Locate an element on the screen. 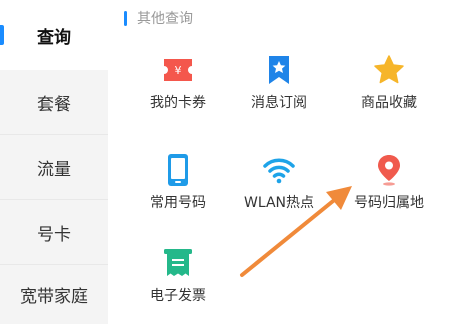 The image size is (450, 324). grid-item-label: 我的卡券 is located at coordinates (178, 103).